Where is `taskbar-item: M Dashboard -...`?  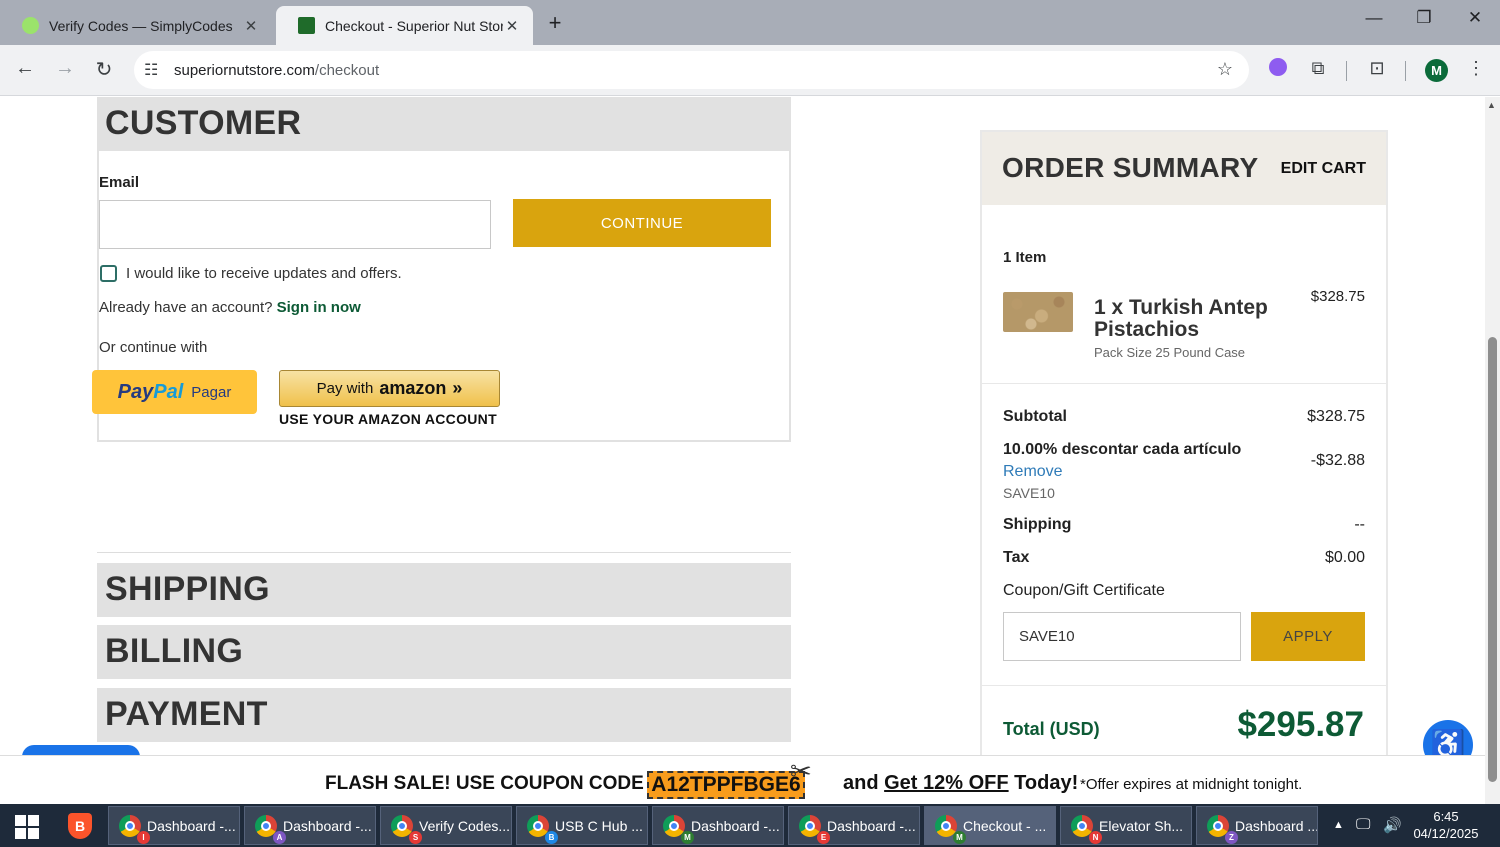
taskbar-item: M Dashboard -... is located at coordinates (718, 825).